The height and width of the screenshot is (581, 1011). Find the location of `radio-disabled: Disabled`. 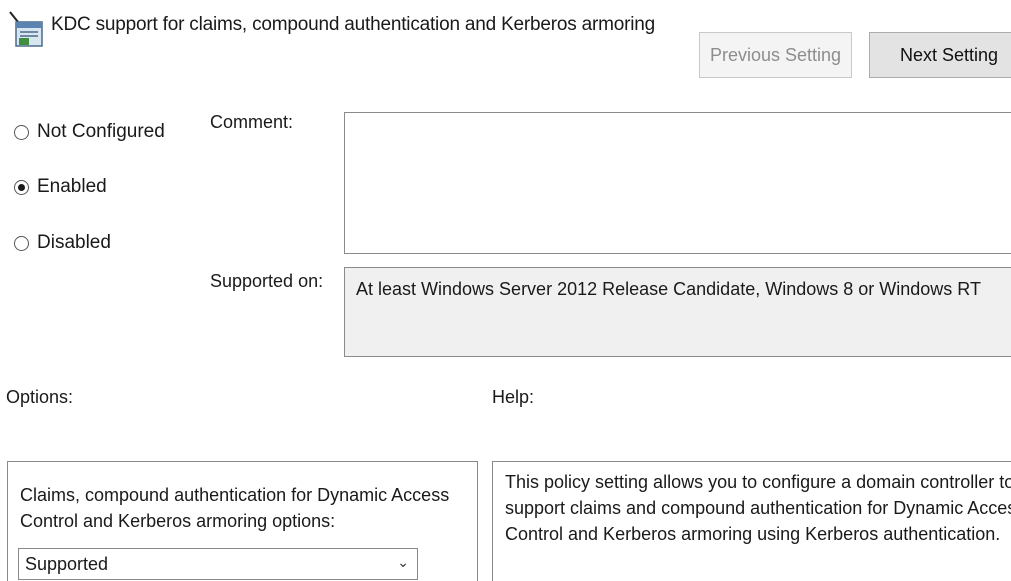

radio-disabled: Disabled is located at coordinates (62, 243).